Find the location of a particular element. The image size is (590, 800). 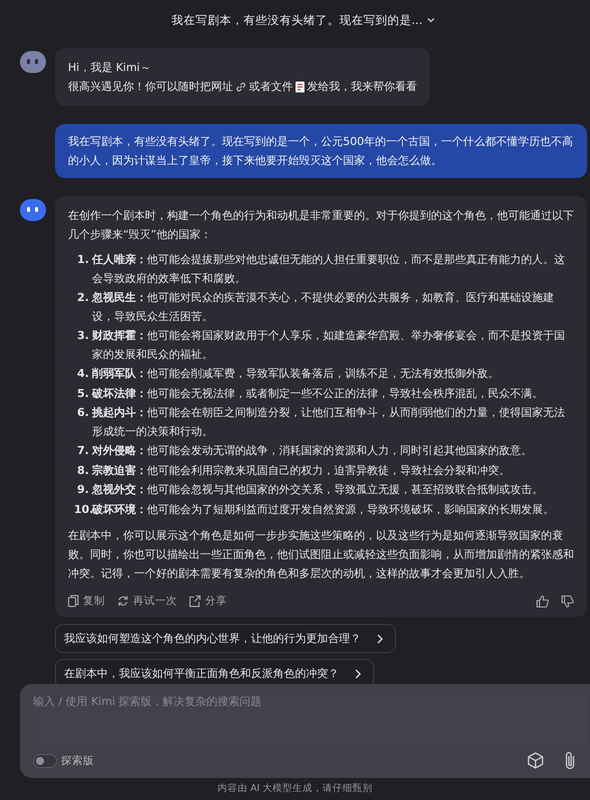

step-number: 2. is located at coordinates (82, 298).